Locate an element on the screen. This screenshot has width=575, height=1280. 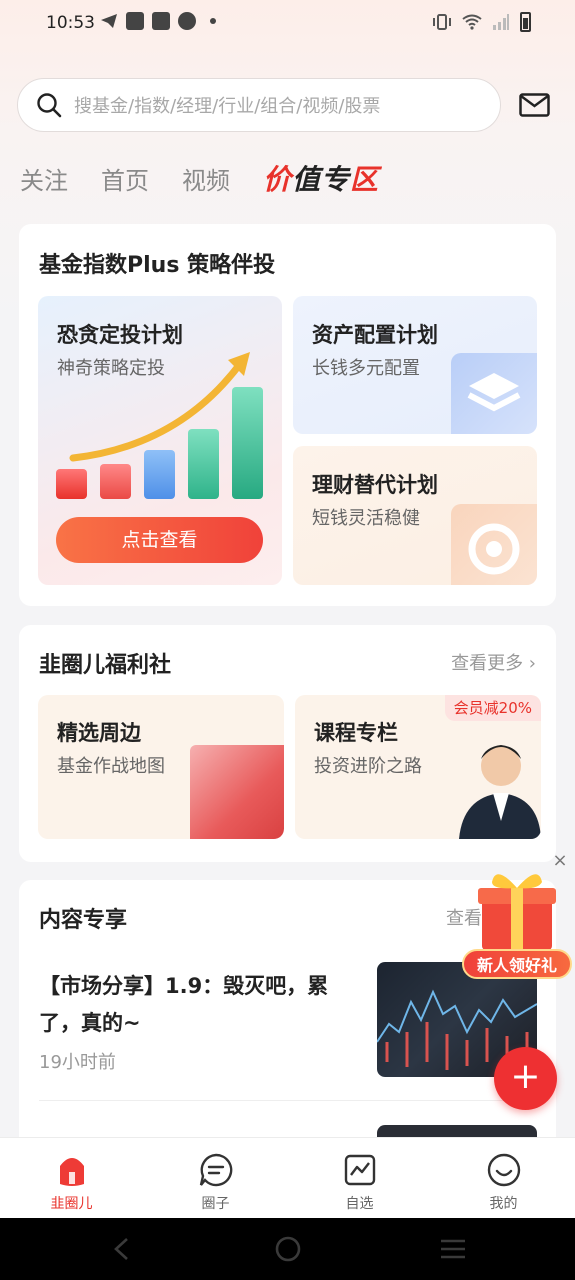
search-icon is located at coordinates (49, 105).